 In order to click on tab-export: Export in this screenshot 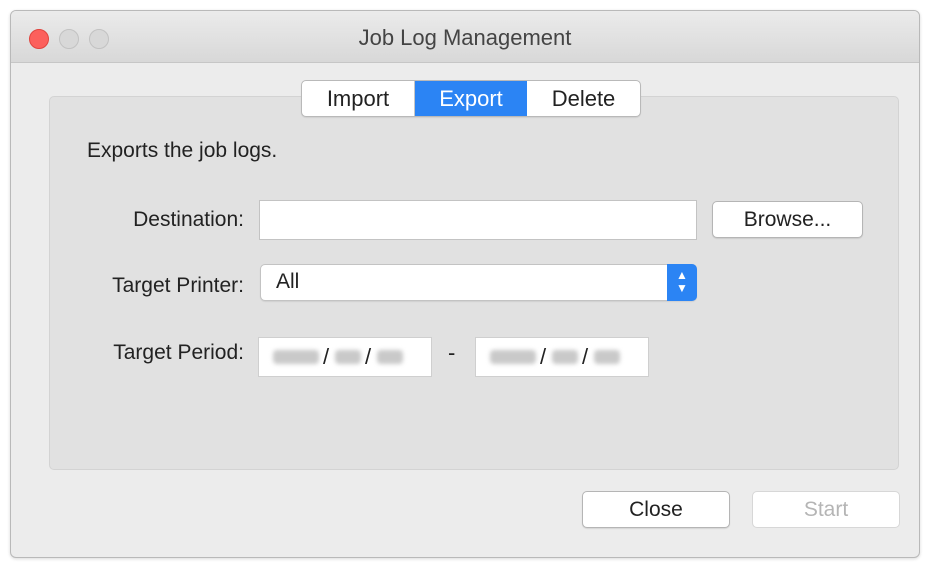, I will do `click(471, 98)`.